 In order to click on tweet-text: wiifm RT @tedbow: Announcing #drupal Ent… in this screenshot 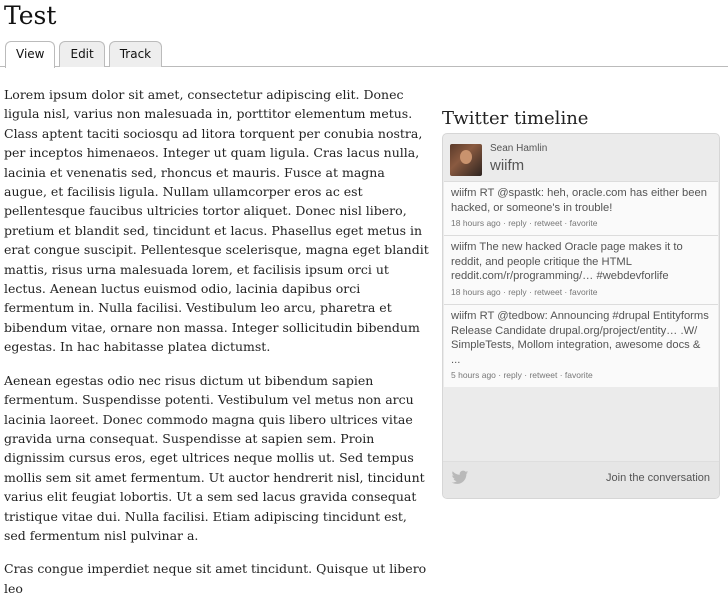, I will do `click(580, 337)`.